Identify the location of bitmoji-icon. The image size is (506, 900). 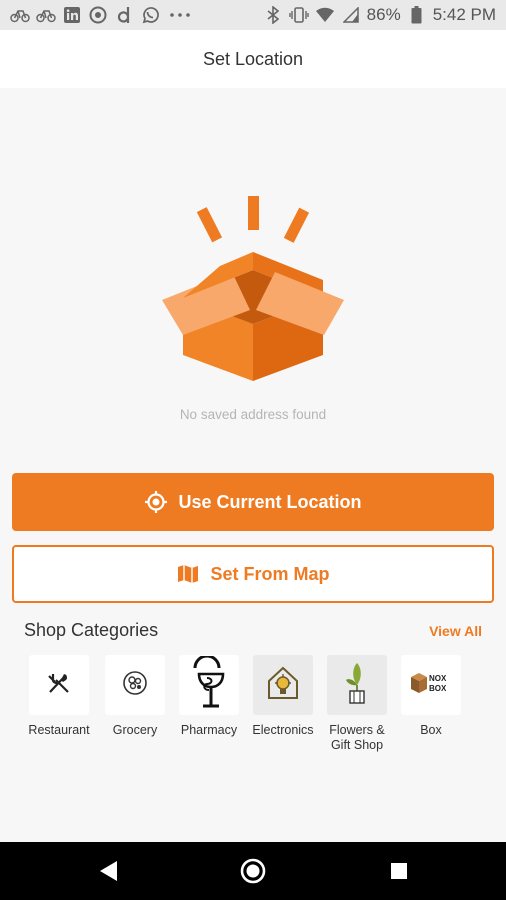
(98, 15).